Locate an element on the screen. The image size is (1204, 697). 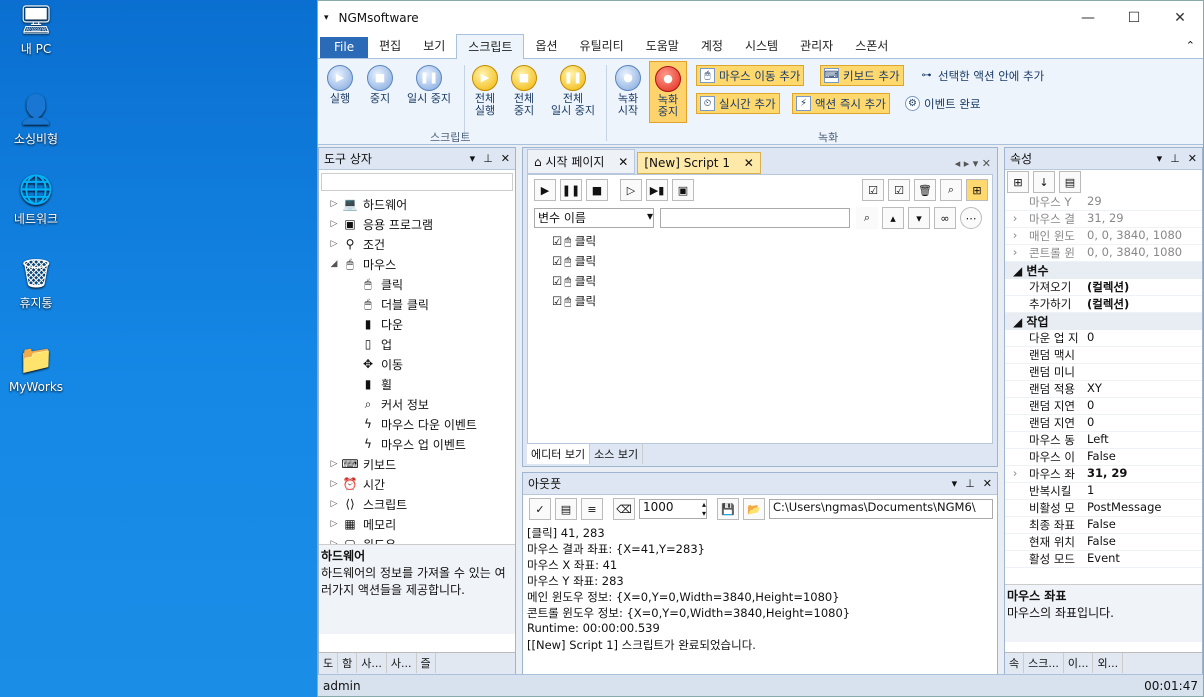
tree-item: ▮ 다운 is located at coordinates (421, 324).